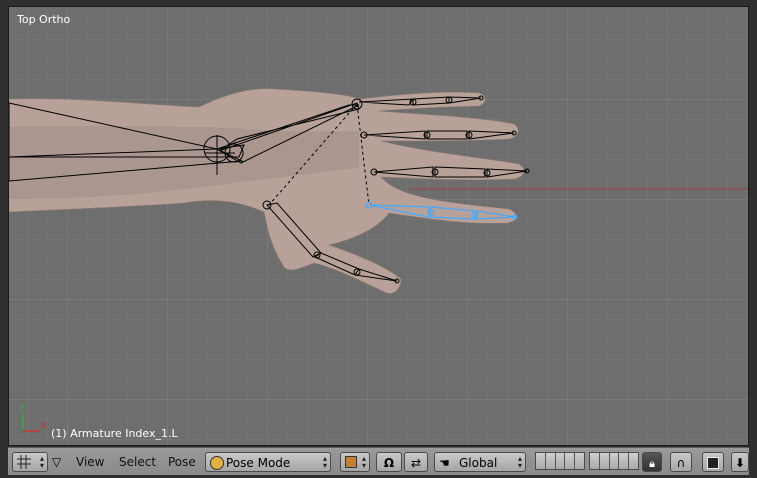 The width and height of the screenshot is (757, 478). What do you see at coordinates (258, 463) in the screenshot?
I see `mode-label: Pose Mode` at bounding box center [258, 463].